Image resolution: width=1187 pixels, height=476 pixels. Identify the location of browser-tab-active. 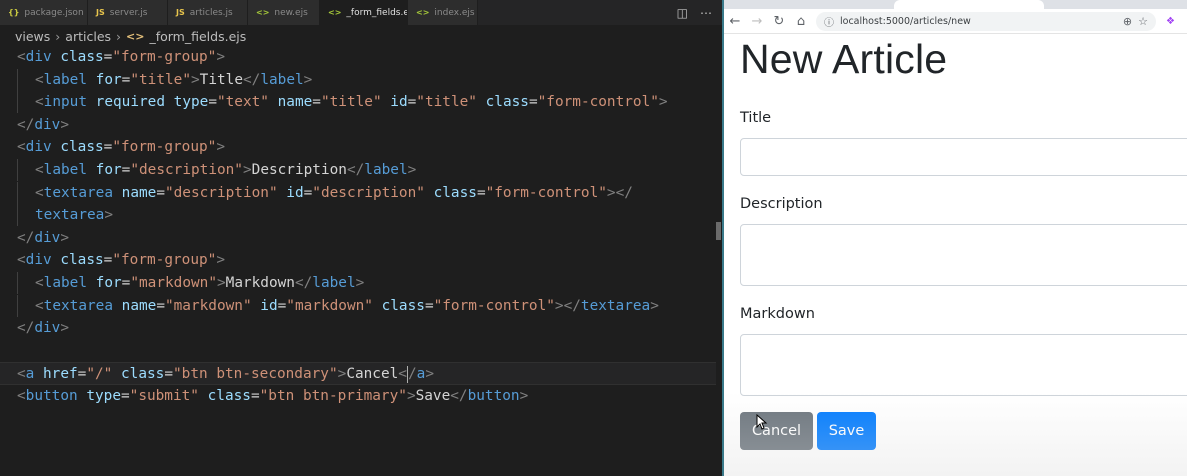
(969, 4).